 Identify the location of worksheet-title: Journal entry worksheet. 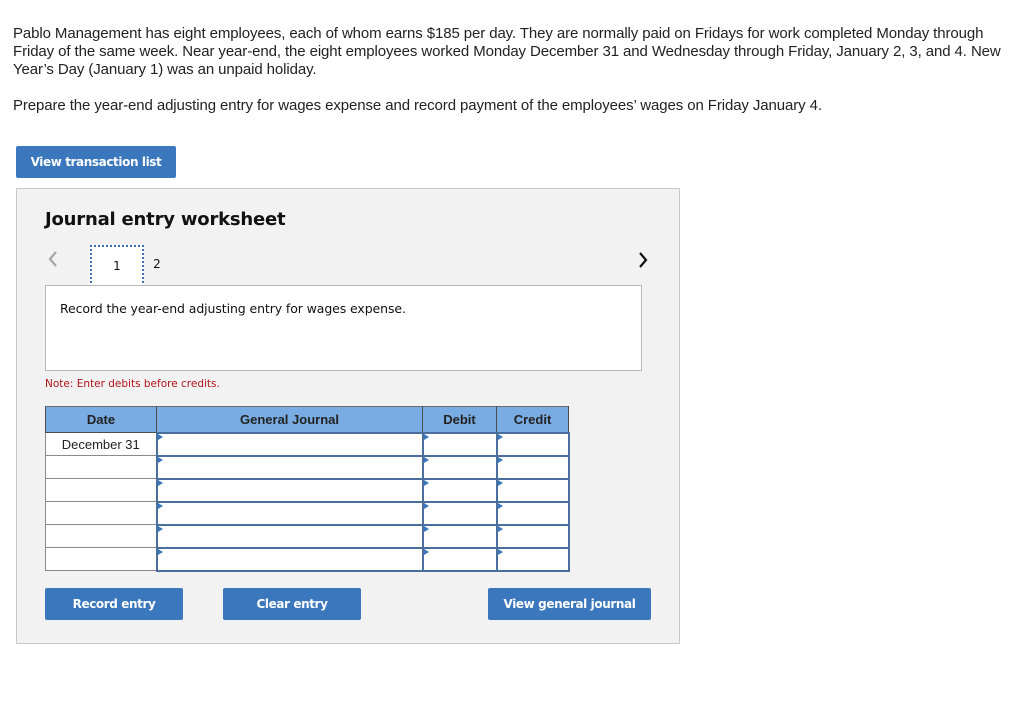
(165, 219).